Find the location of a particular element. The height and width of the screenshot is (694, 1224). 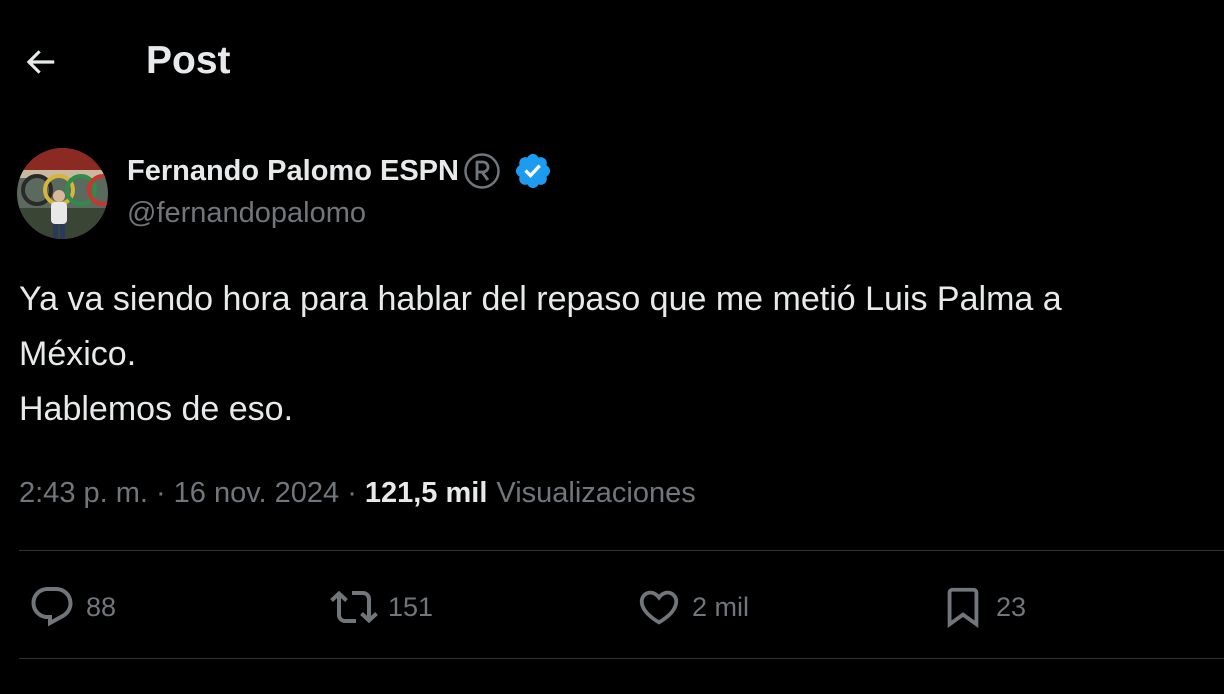

views-label: Visualizaciones is located at coordinates (596, 492).